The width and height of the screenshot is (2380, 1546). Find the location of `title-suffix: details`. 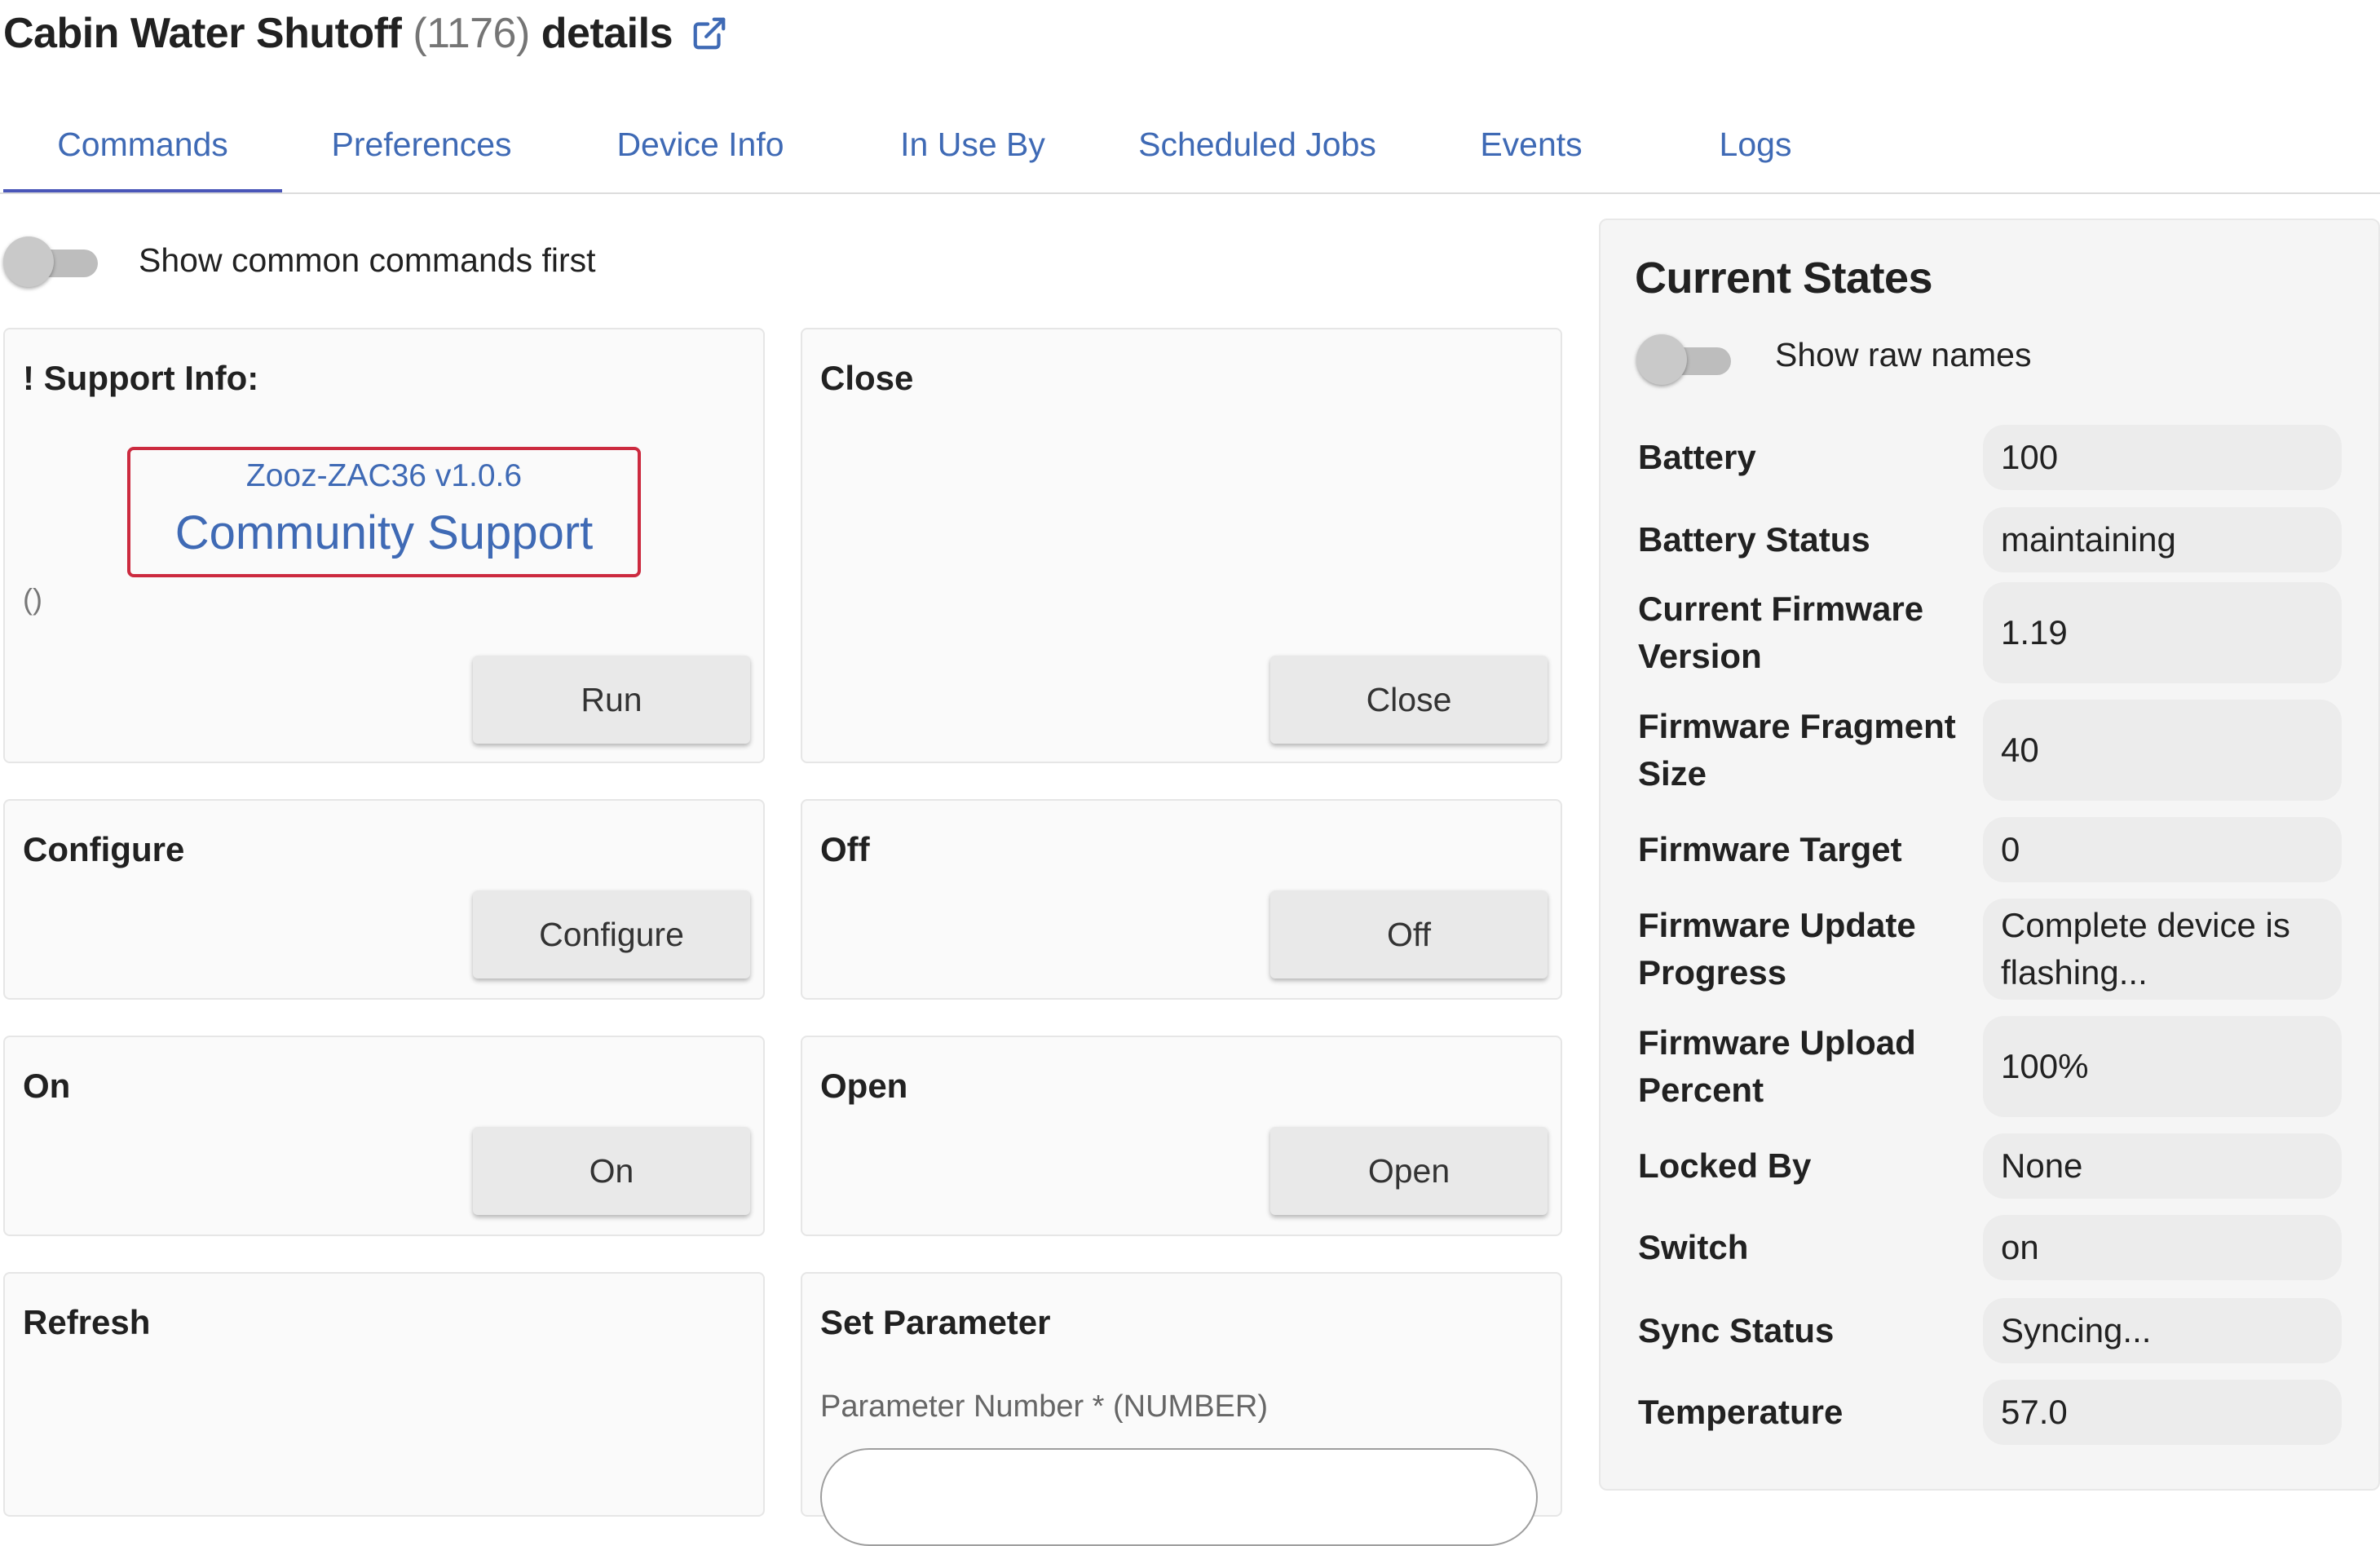

title-suffix: details is located at coordinates (607, 33).